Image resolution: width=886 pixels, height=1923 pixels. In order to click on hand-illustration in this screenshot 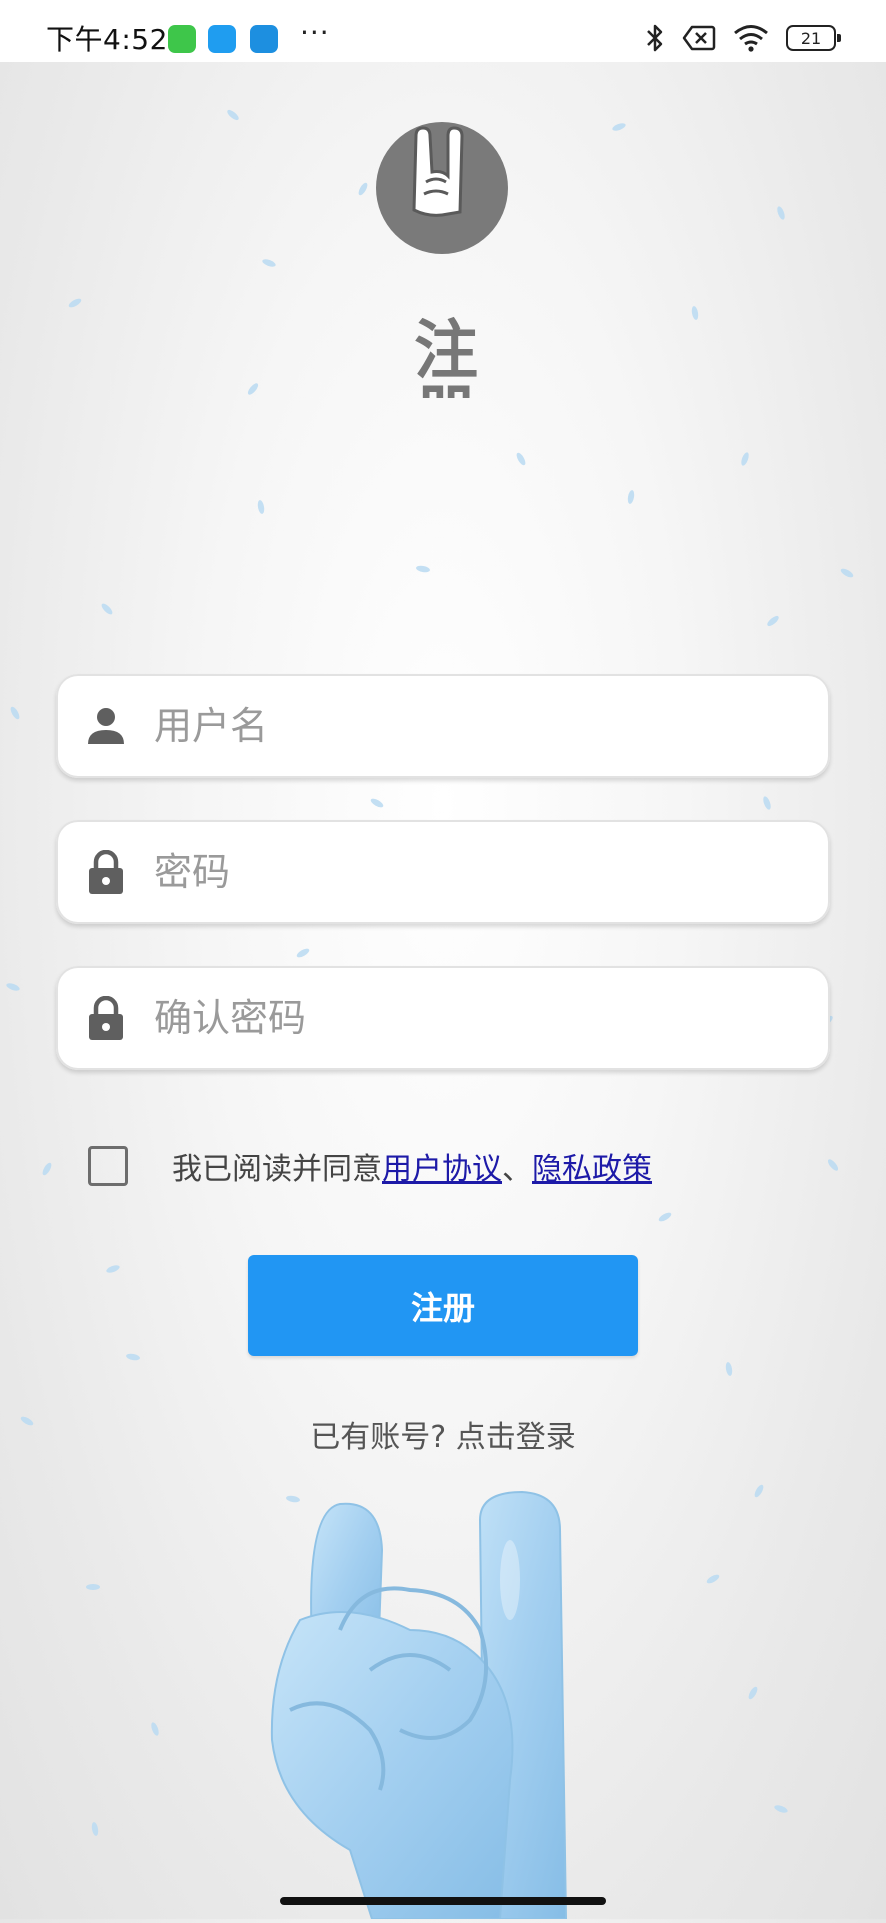, I will do `click(440, 1700)`.